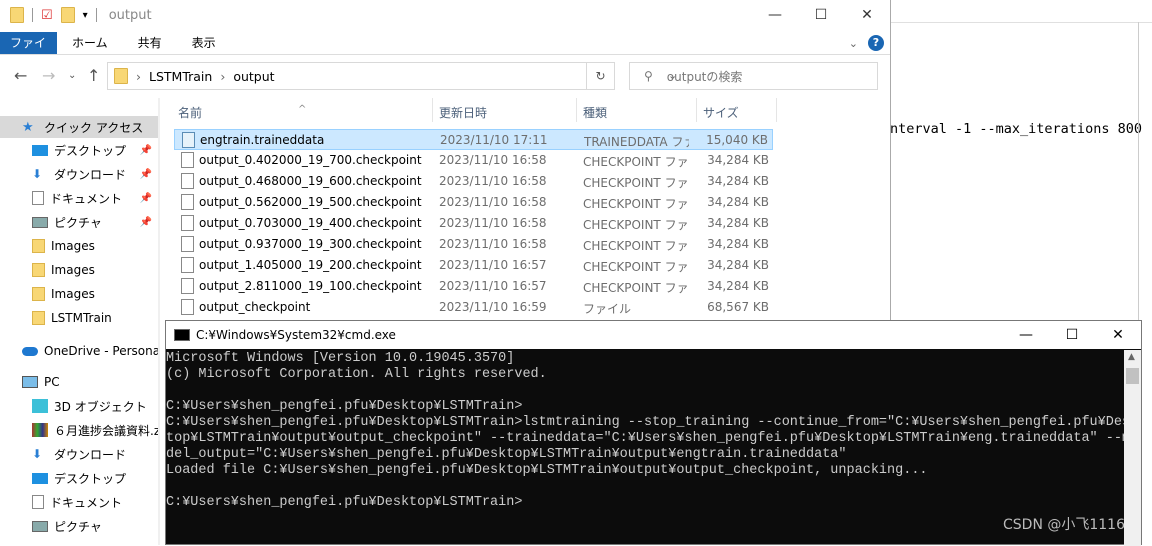 This screenshot has width=1152, height=546. I want to click on window-title: output, so click(130, 15).